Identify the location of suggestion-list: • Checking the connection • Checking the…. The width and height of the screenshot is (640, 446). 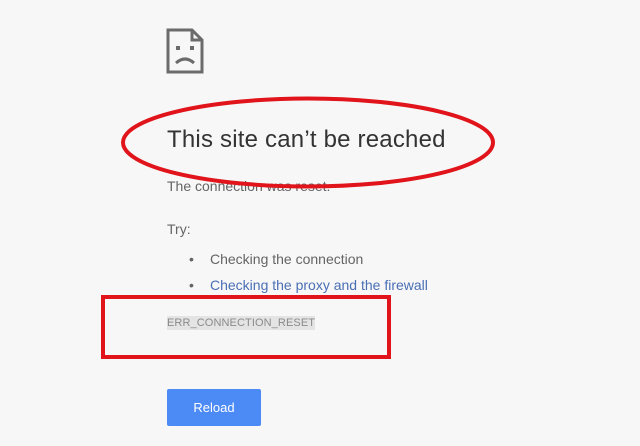
(308, 272).